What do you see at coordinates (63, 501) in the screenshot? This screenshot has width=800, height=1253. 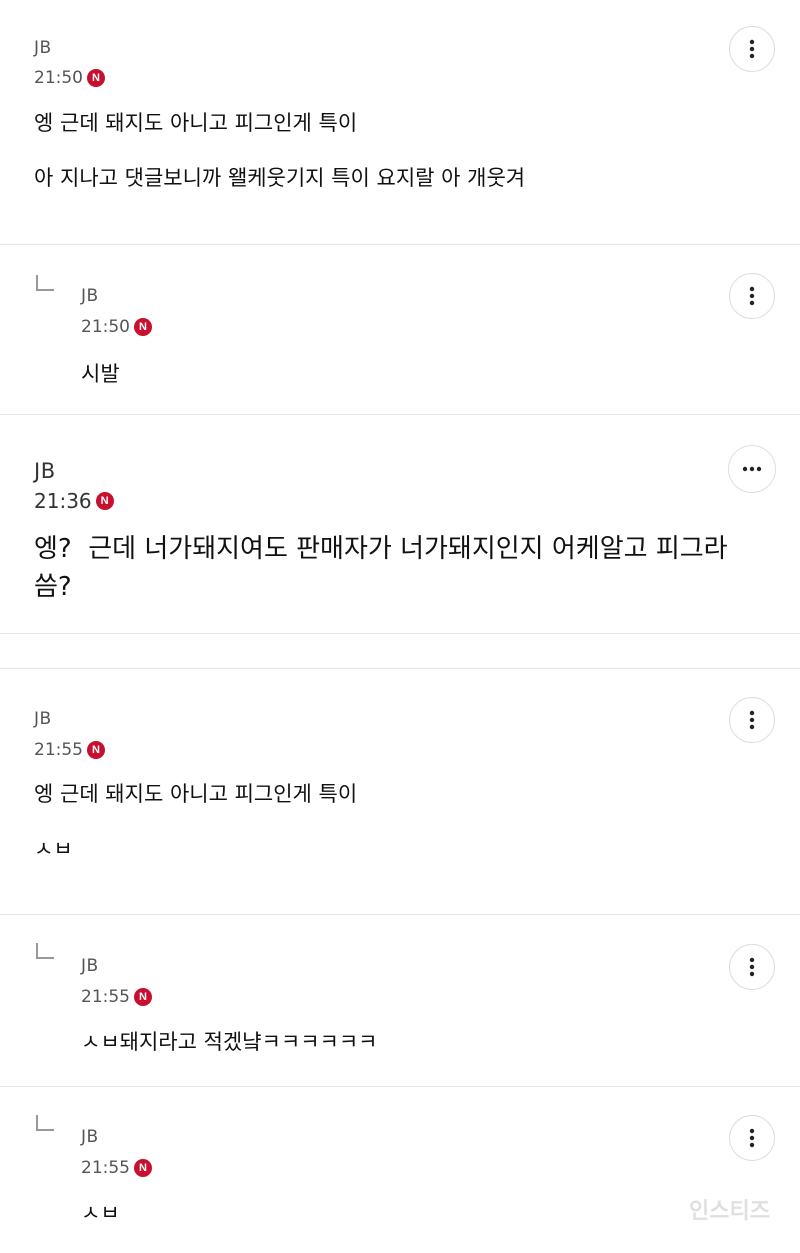 I see `comment-time: 21:36` at bounding box center [63, 501].